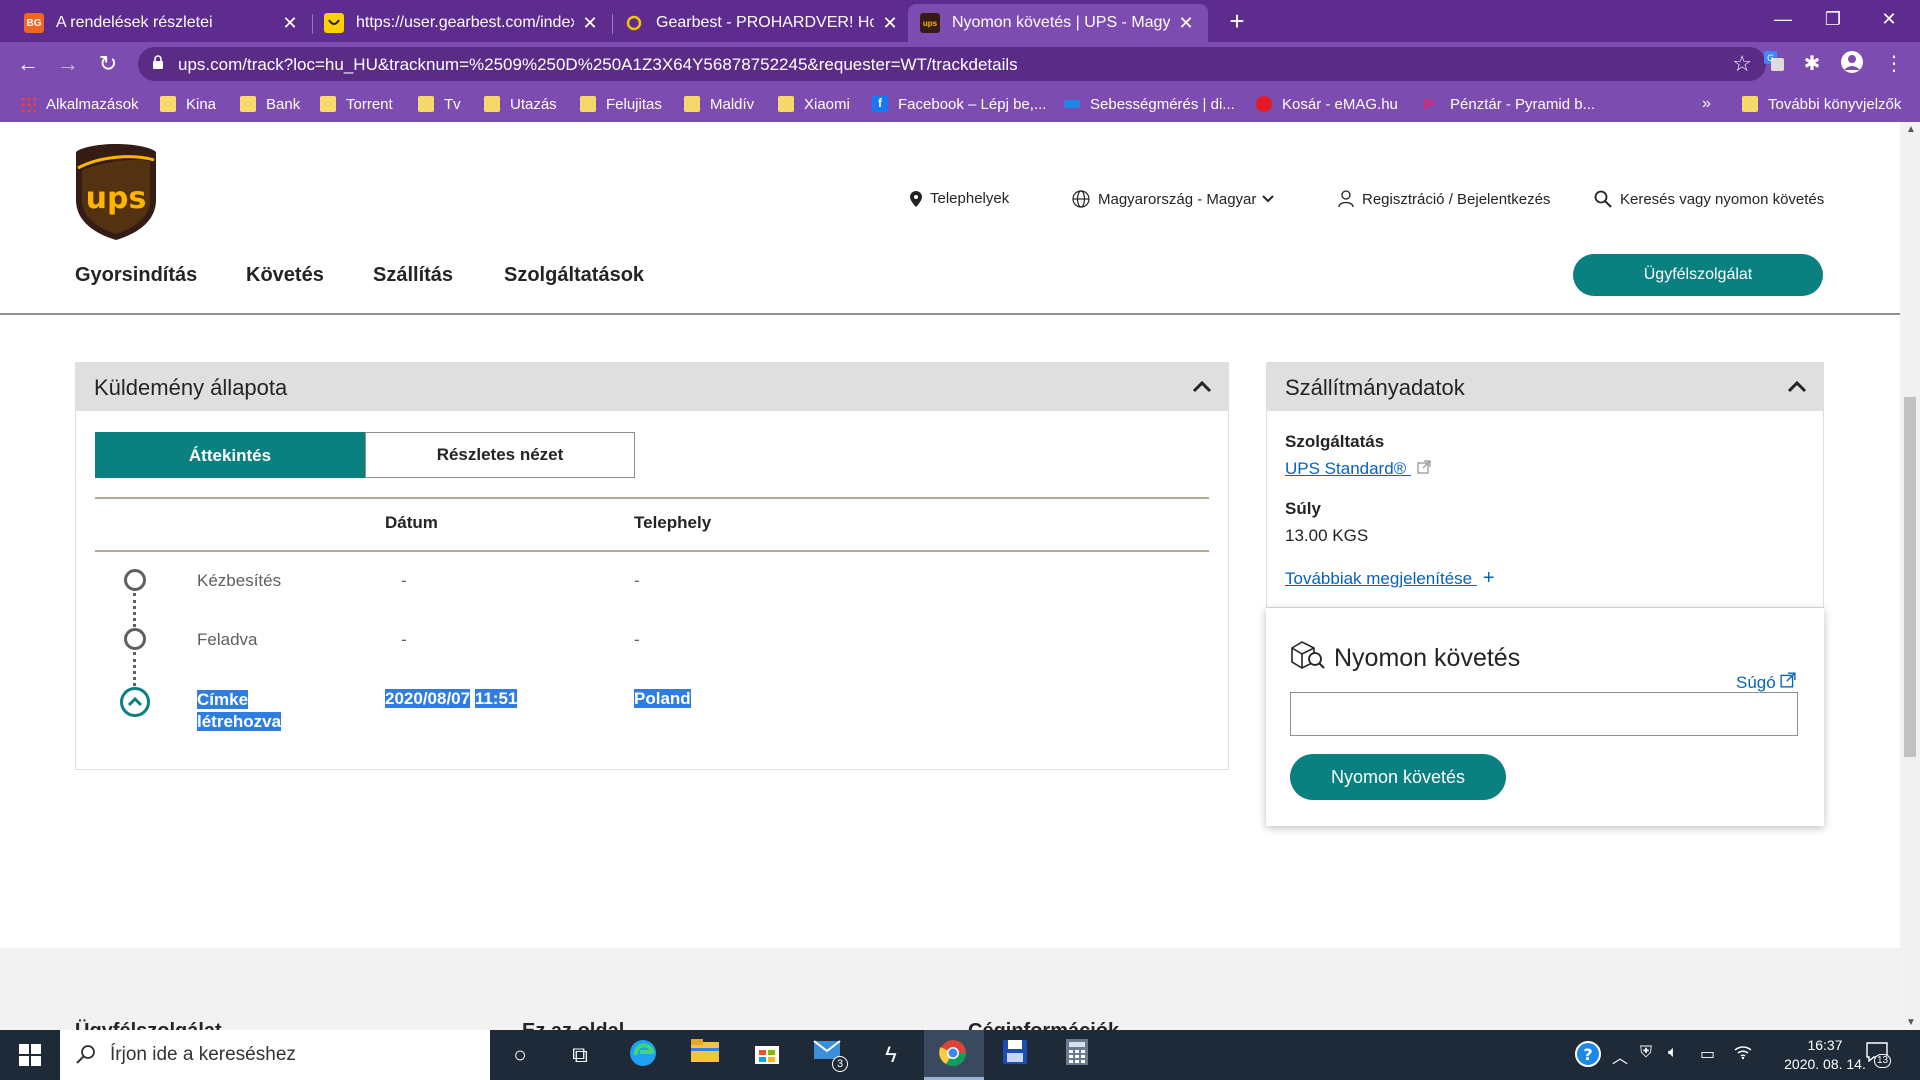 The image size is (1920, 1080). Describe the element at coordinates (28, 64) in the screenshot. I see `back-arrow-icon: ←` at that location.